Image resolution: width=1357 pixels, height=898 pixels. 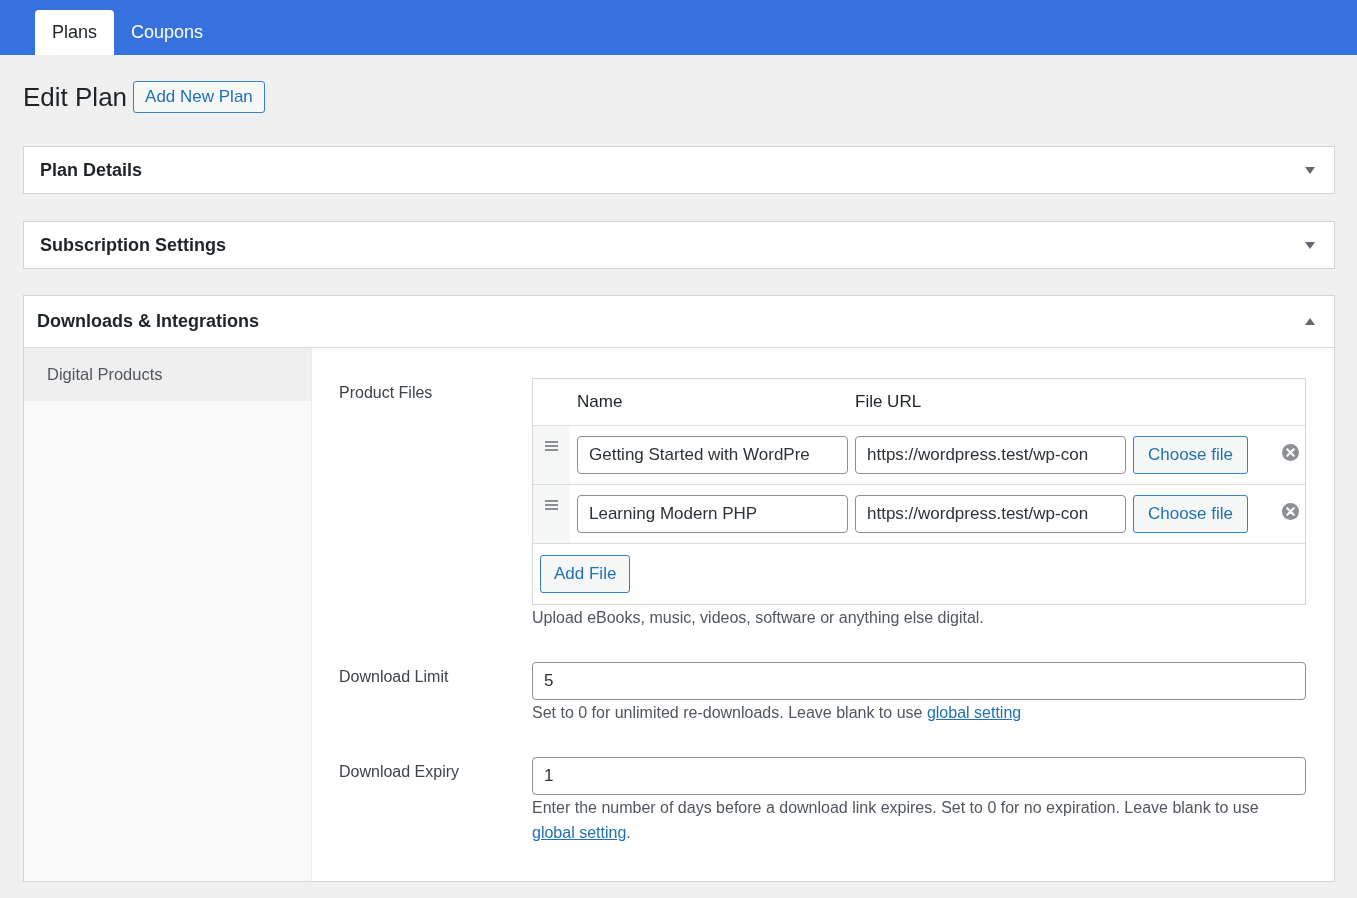 I want to click on help-text: Enter the number of days before a download link expires. Set to 0 for no expiration. Leave blank to use global setting., so click(x=896, y=820).